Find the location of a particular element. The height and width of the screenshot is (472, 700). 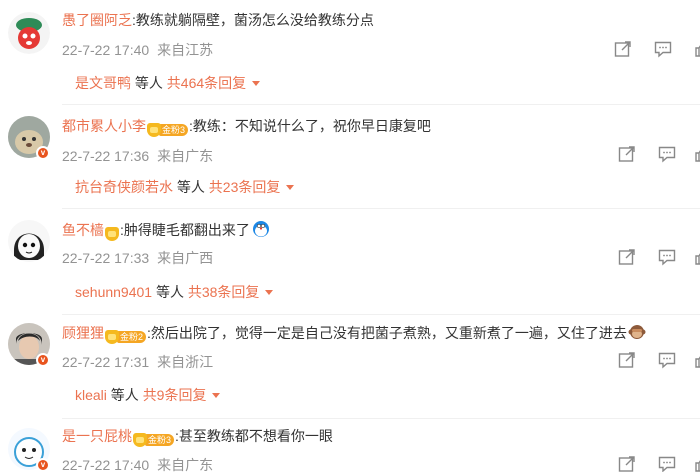

fan-heart-icon is located at coordinates (112, 234).